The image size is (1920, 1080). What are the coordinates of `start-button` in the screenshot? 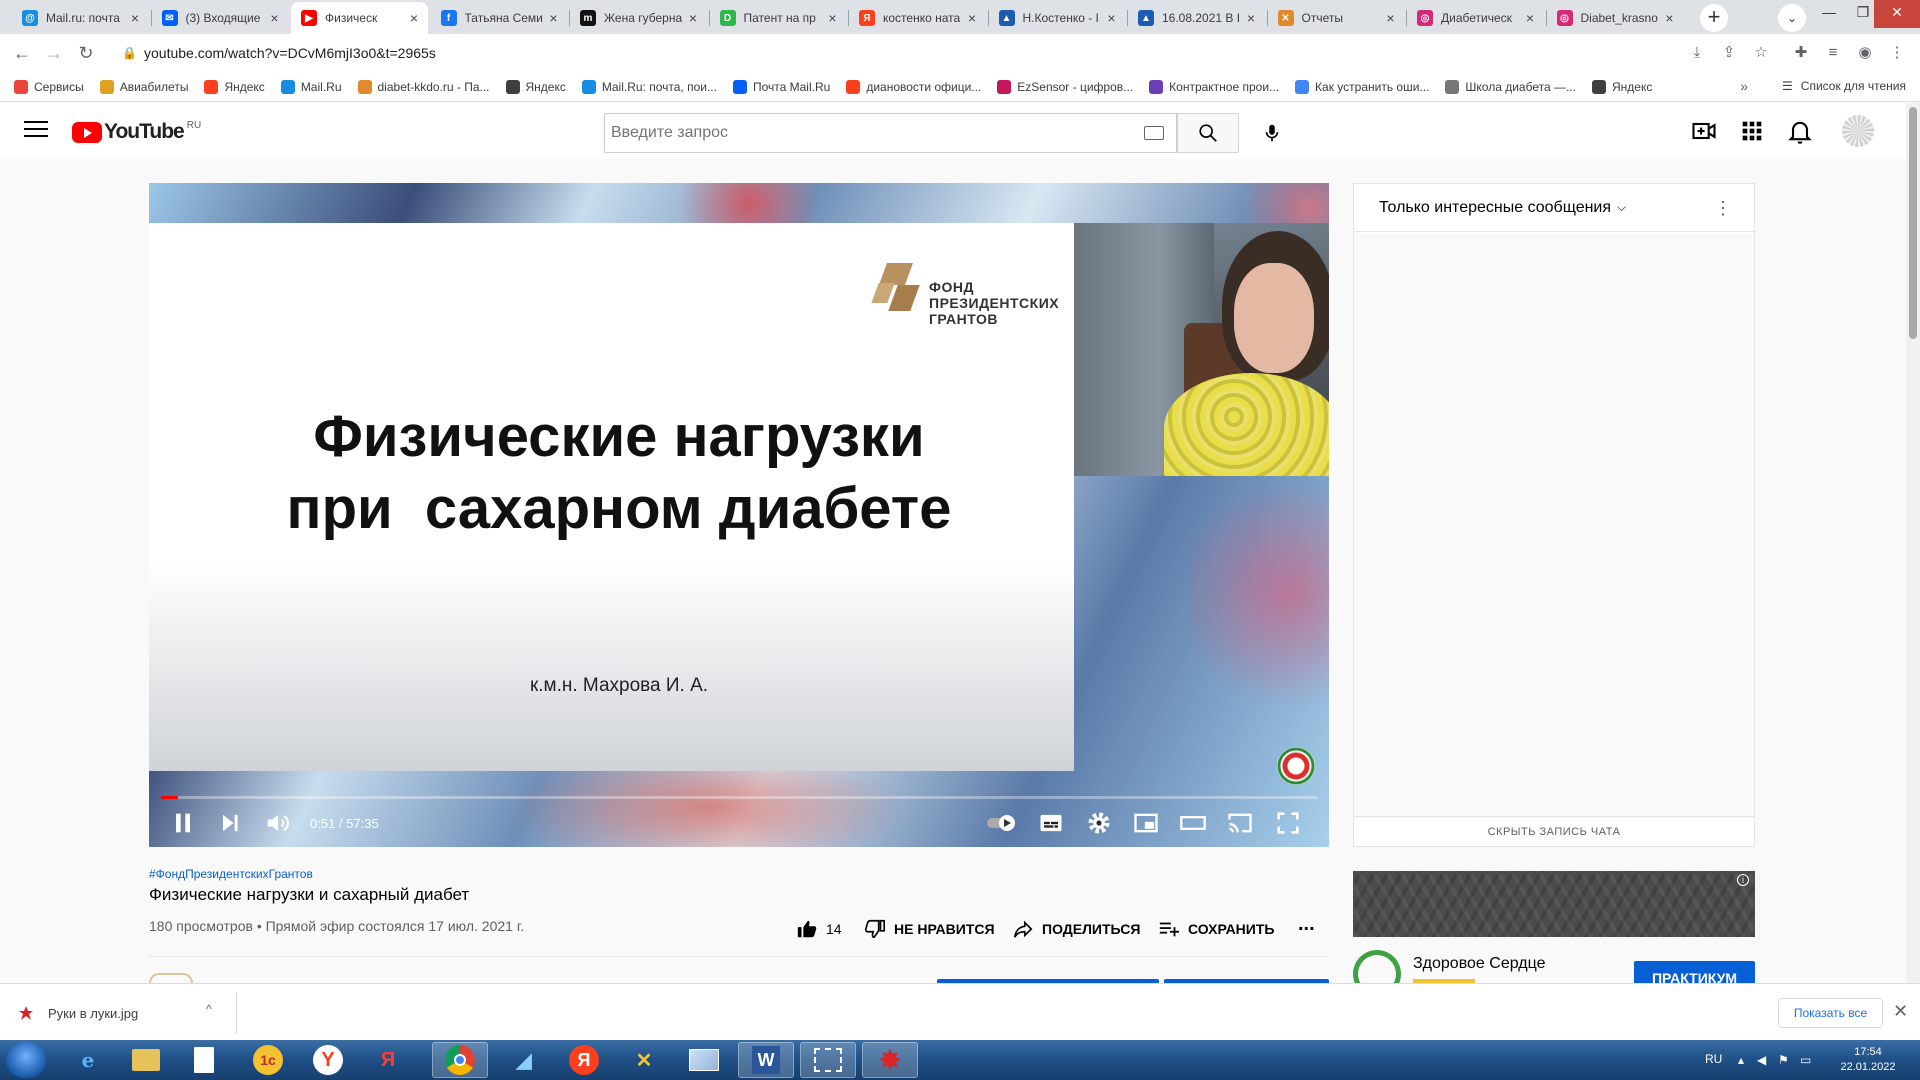 It's located at (26, 1060).